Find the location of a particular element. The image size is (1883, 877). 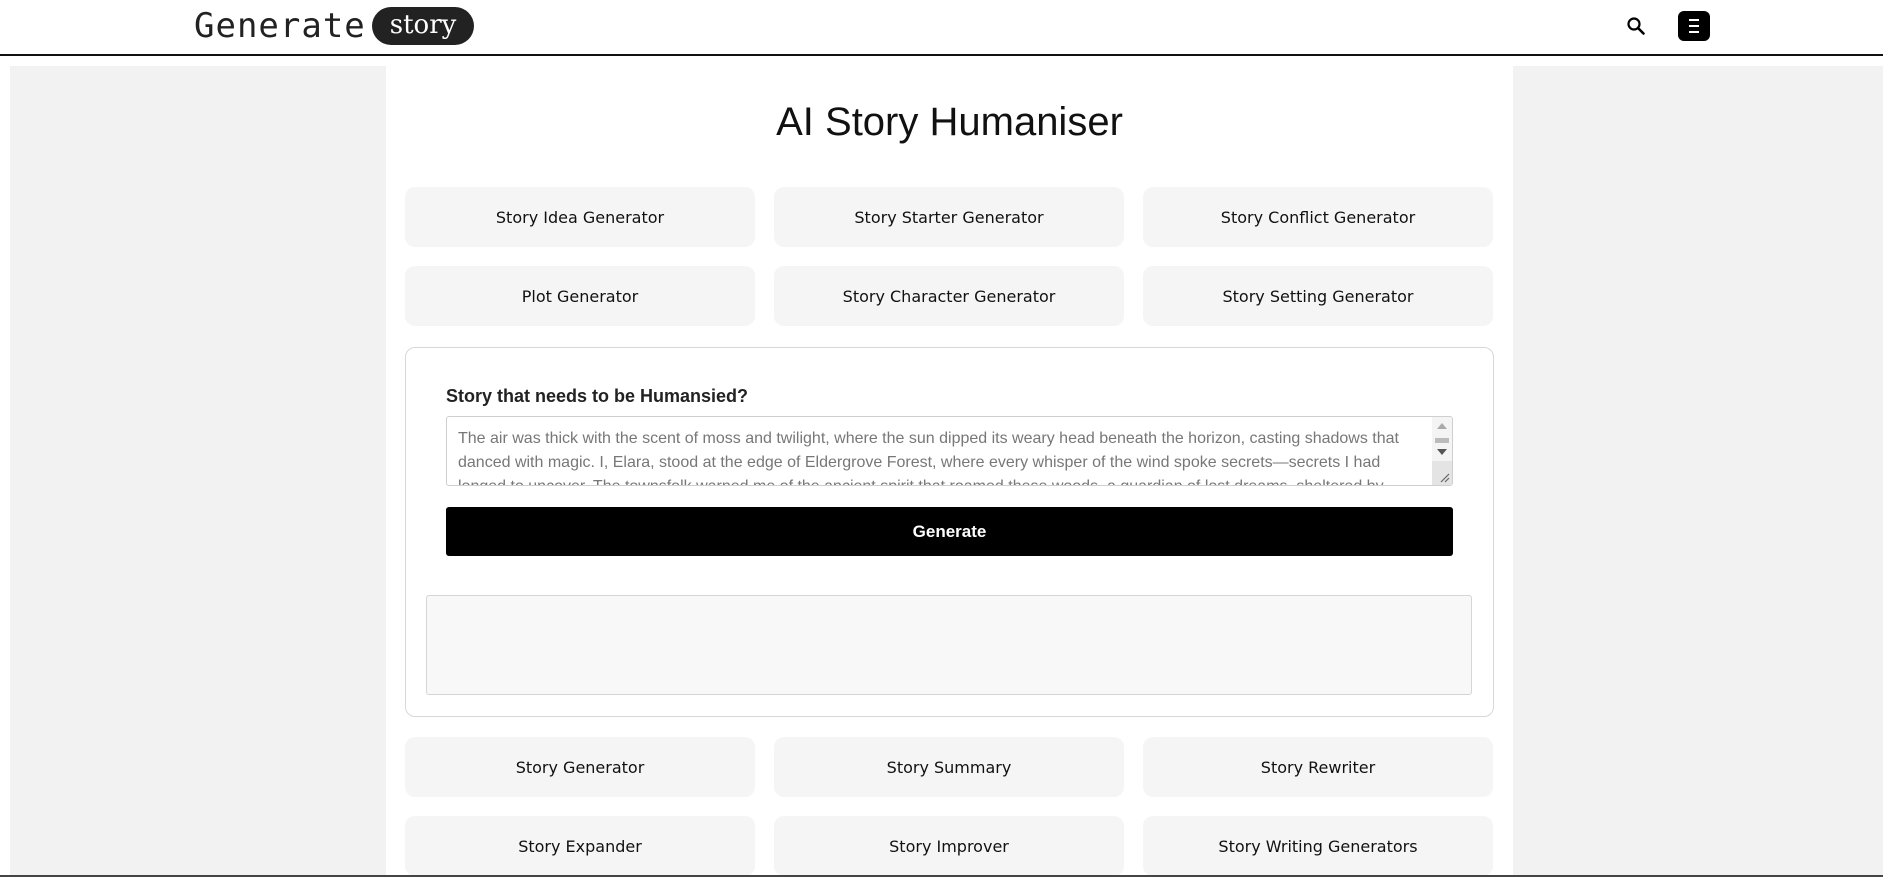

link-story-writing-generators: Story Writing Generators is located at coordinates (1318, 846).